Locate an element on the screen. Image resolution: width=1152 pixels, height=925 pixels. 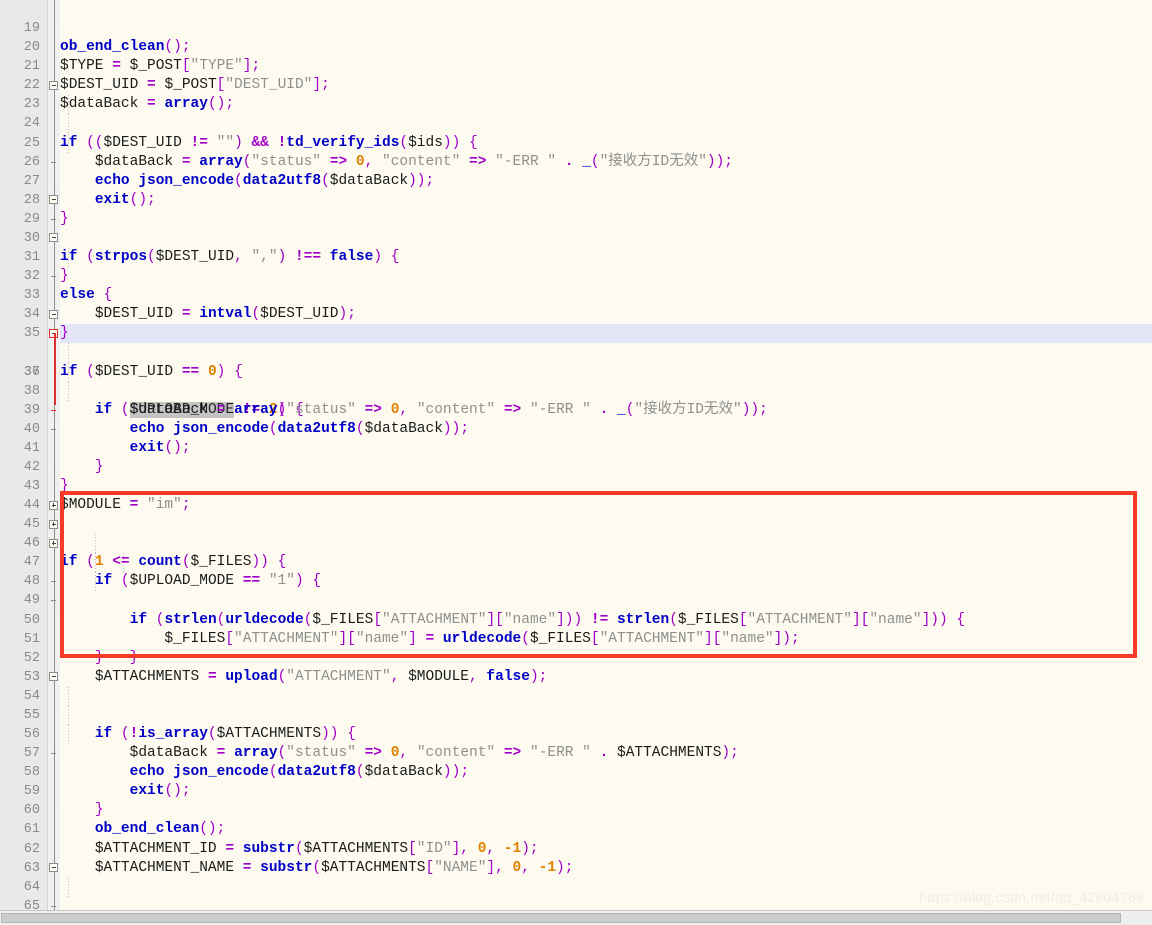
line-number: 49 is located at coordinates (31, 601).